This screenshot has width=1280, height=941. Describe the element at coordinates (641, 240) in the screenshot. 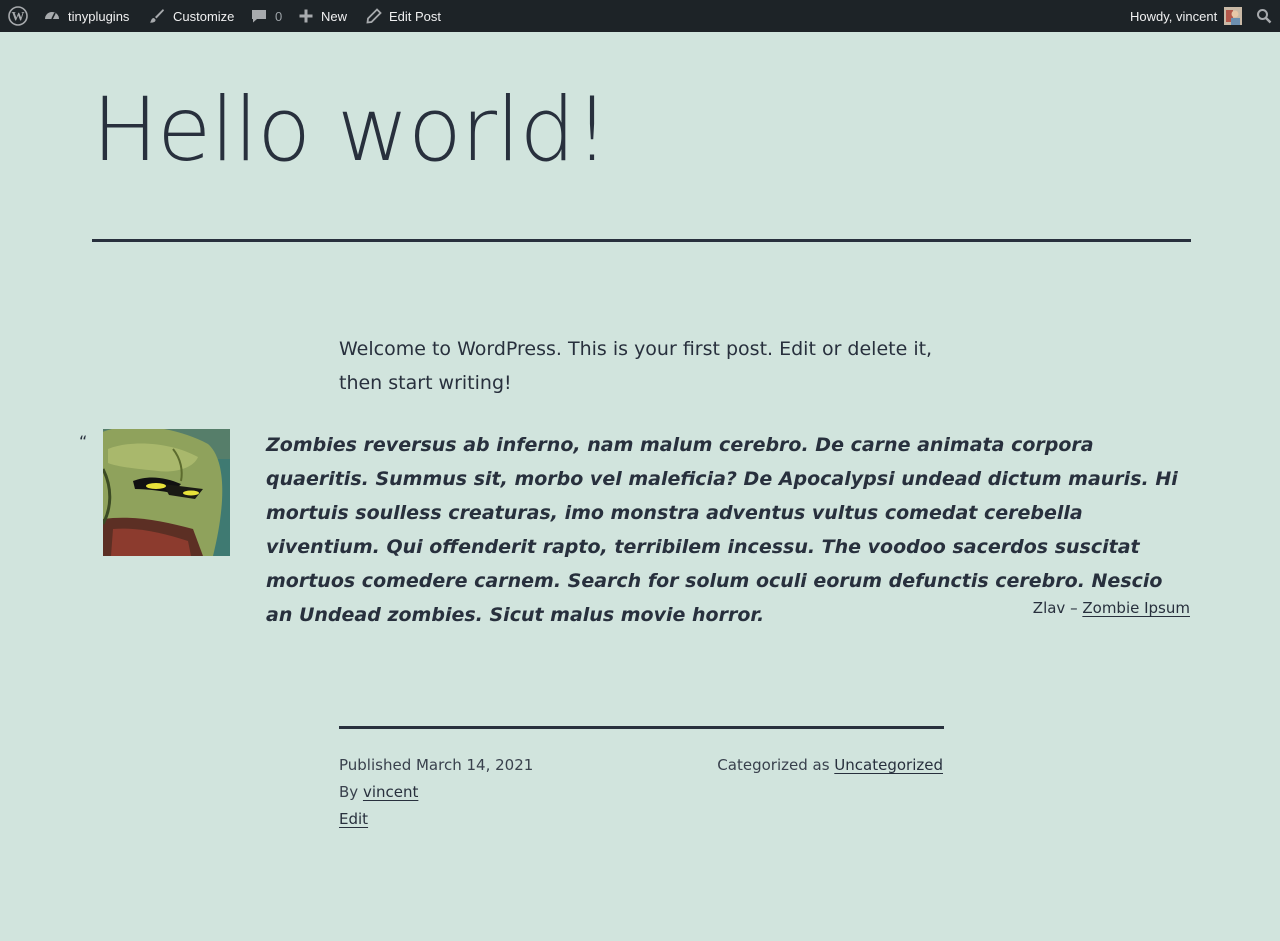

I see `title-divider` at that location.